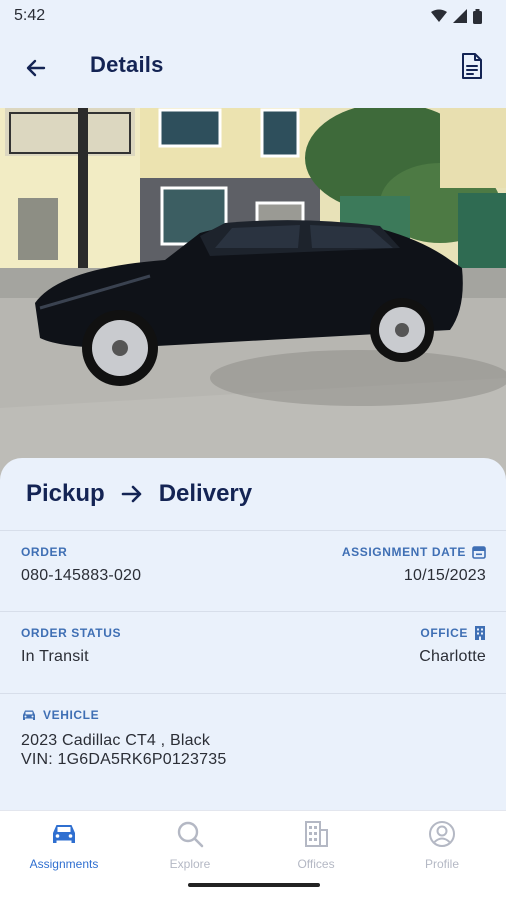 This screenshot has width=506, height=900. What do you see at coordinates (253, 16) in the screenshot?
I see `status-bar: 5:42` at bounding box center [253, 16].